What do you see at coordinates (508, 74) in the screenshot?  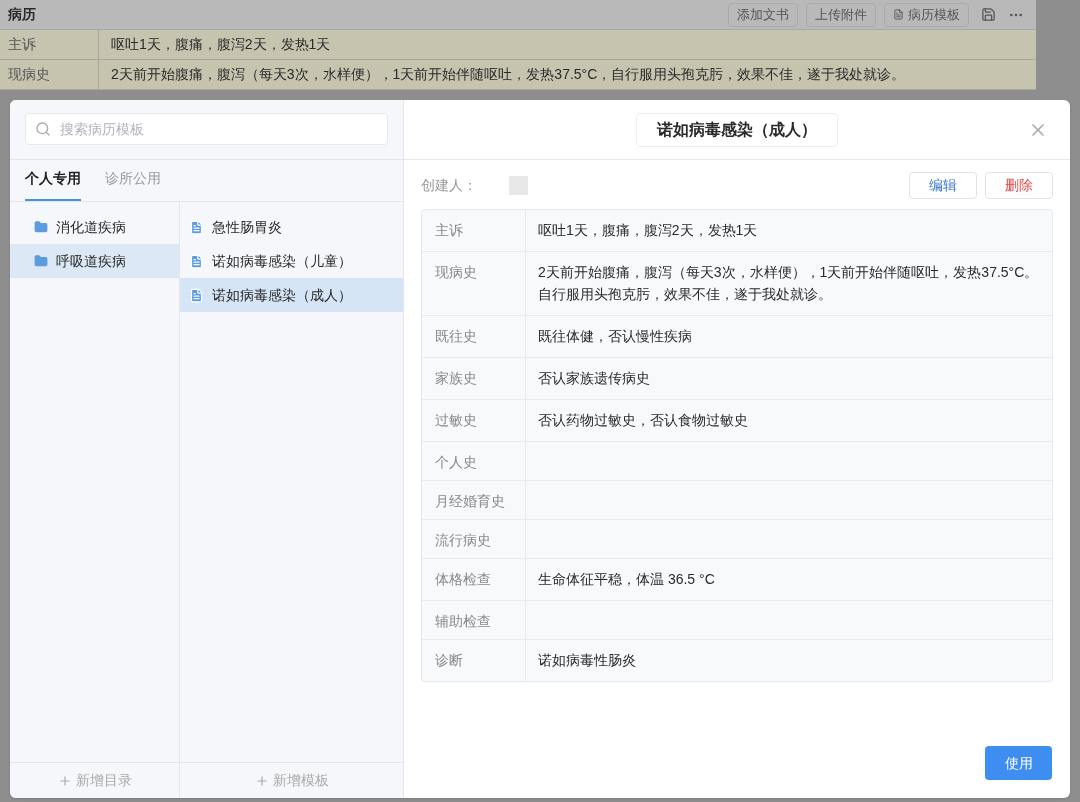 I see `row-value: 2天前开始腹痛，腹泻（每天3次，水样便），1天前开始伴随呕吐，发热37.5°C，自行服用头孢克肟，效果不佳，遂于我处就诊。` at bounding box center [508, 74].